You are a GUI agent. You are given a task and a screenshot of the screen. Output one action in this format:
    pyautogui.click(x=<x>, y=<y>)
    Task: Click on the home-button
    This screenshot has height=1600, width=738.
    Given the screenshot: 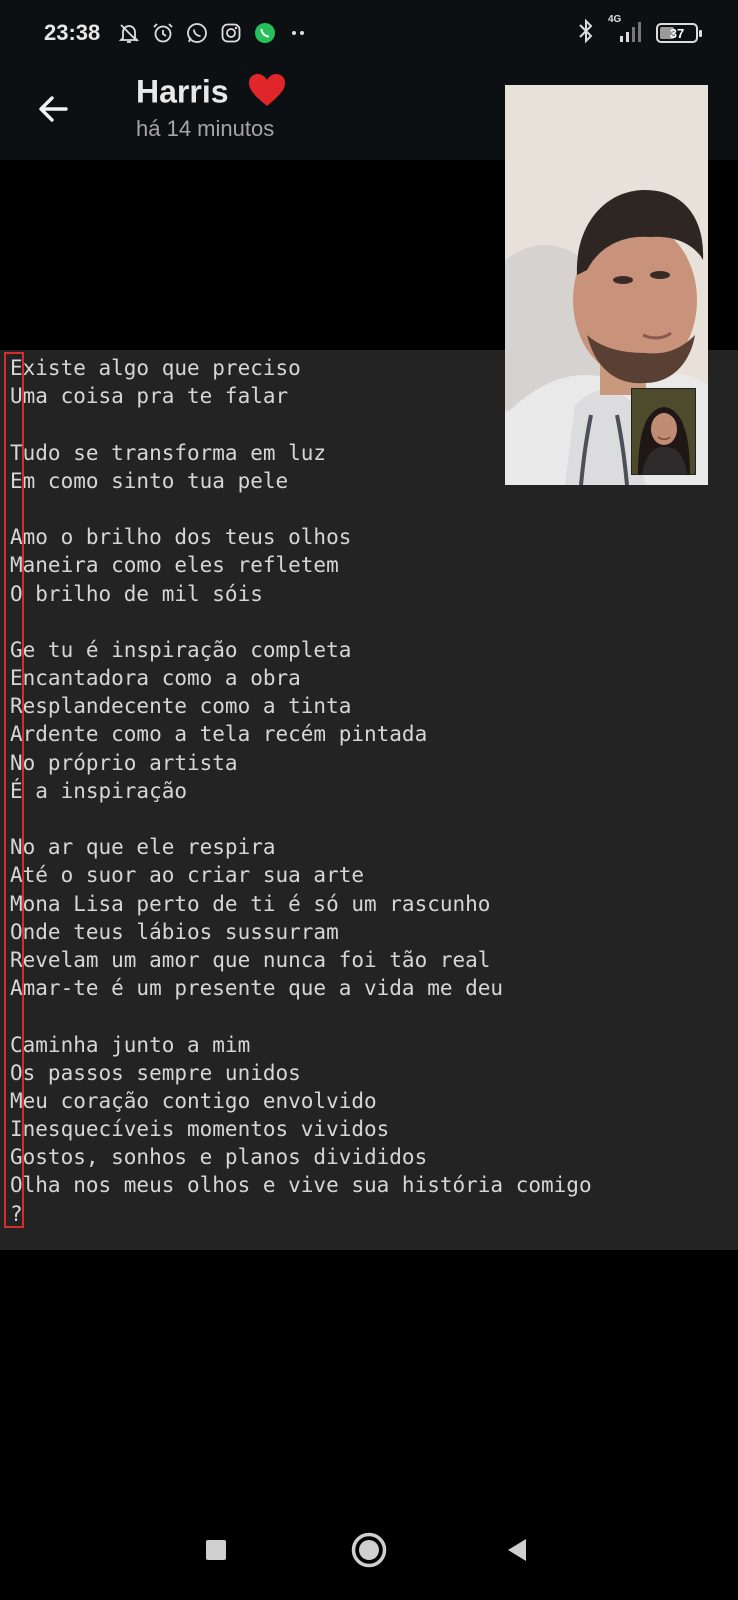 What is the action you would take?
    pyautogui.click(x=369, y=1550)
    